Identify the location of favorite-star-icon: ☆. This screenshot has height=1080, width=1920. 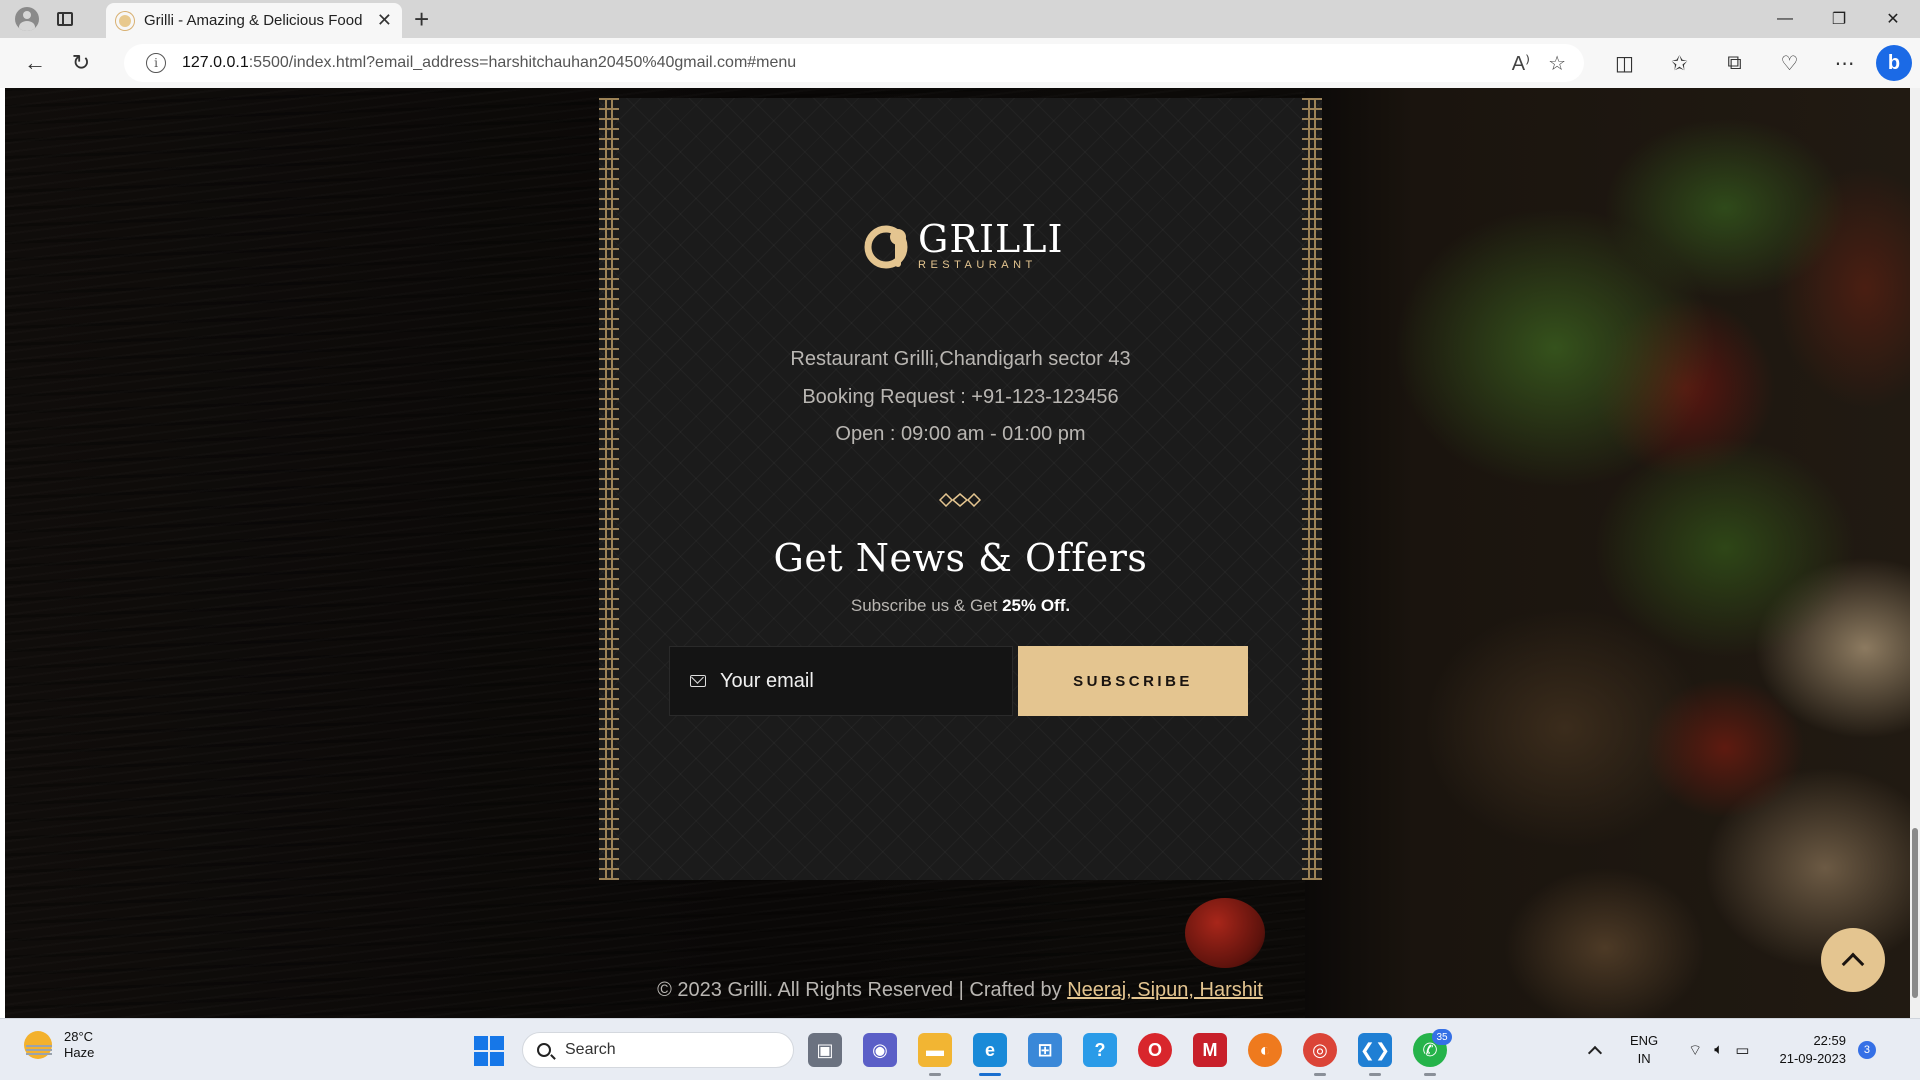
(1557, 63).